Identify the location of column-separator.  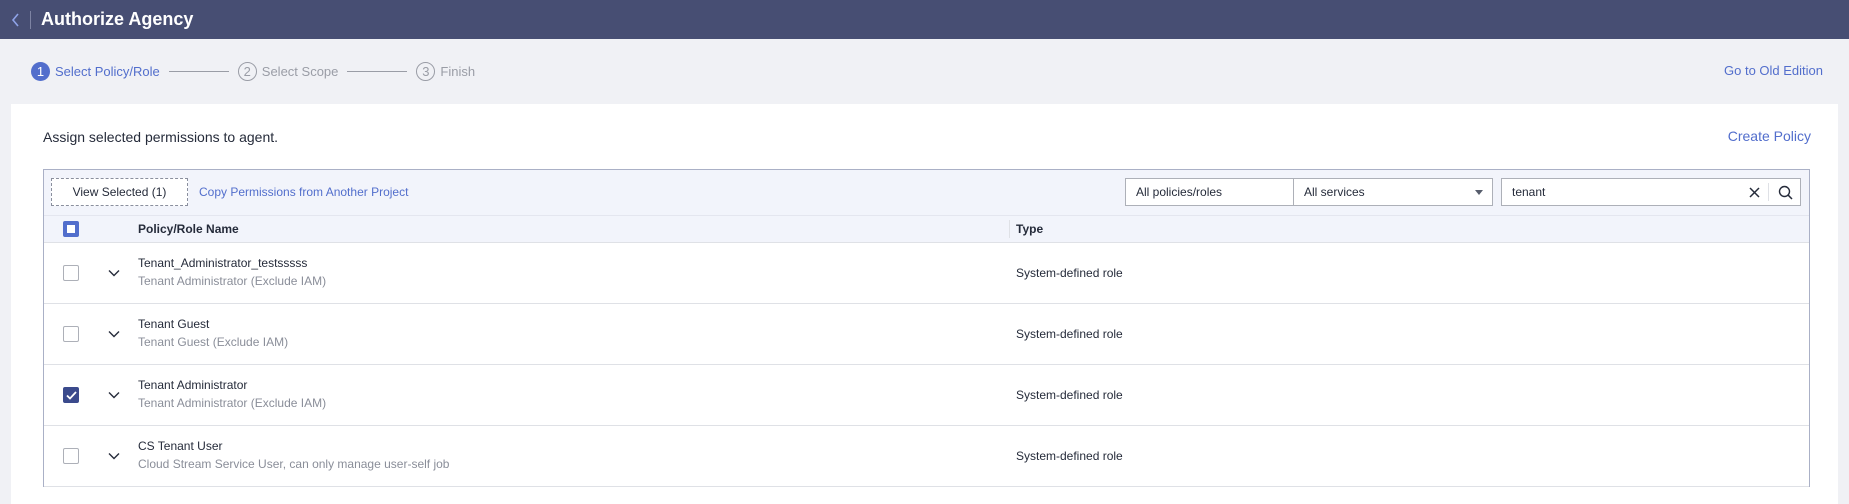
(1009, 229).